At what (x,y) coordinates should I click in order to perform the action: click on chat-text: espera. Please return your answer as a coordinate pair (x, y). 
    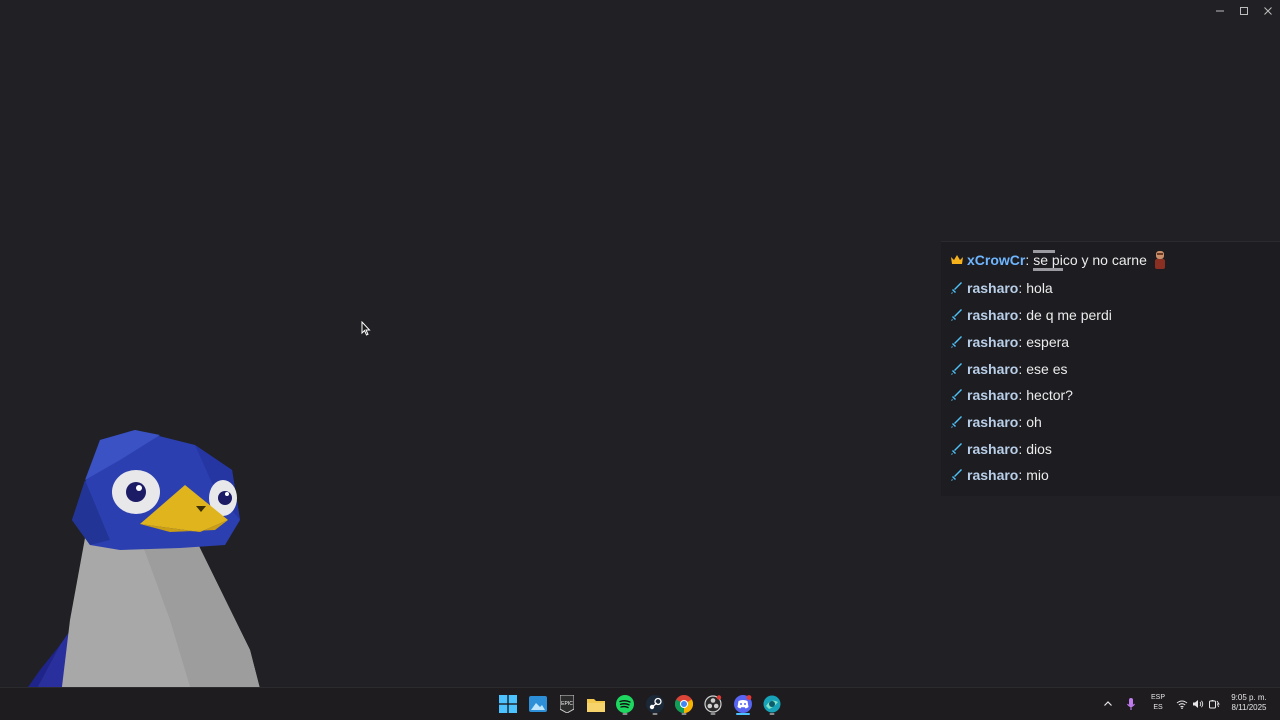
    Looking at the image, I should click on (1048, 342).